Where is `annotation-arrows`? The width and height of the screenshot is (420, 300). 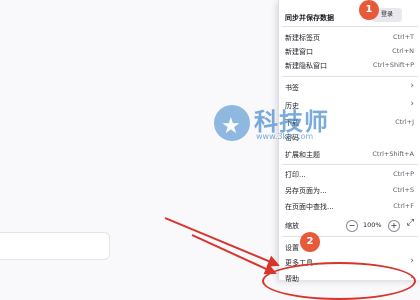
annotation-arrows is located at coordinates (222, 246).